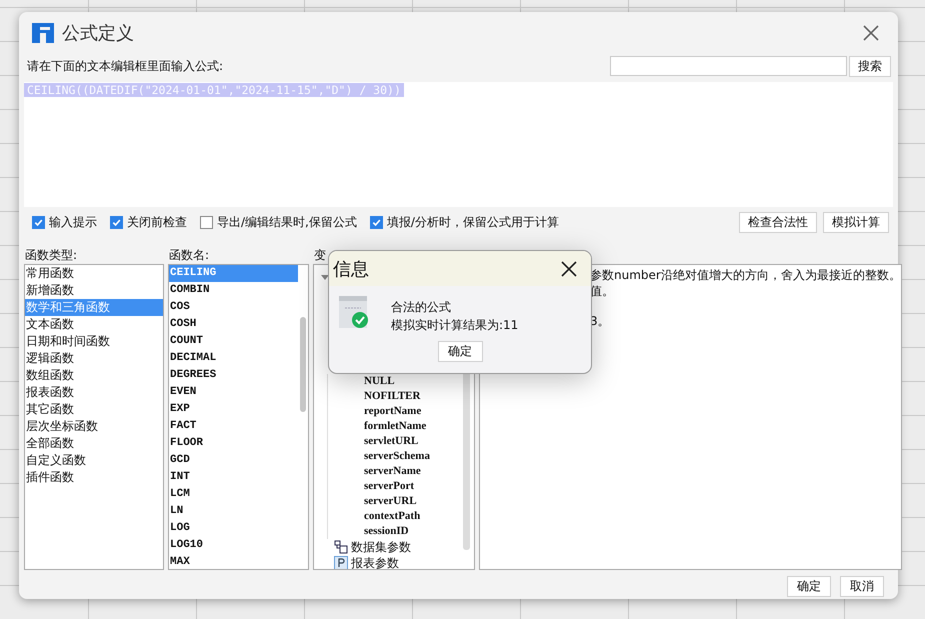  What do you see at coordinates (421, 307) in the screenshot?
I see `message-text: 合法的公式` at bounding box center [421, 307].